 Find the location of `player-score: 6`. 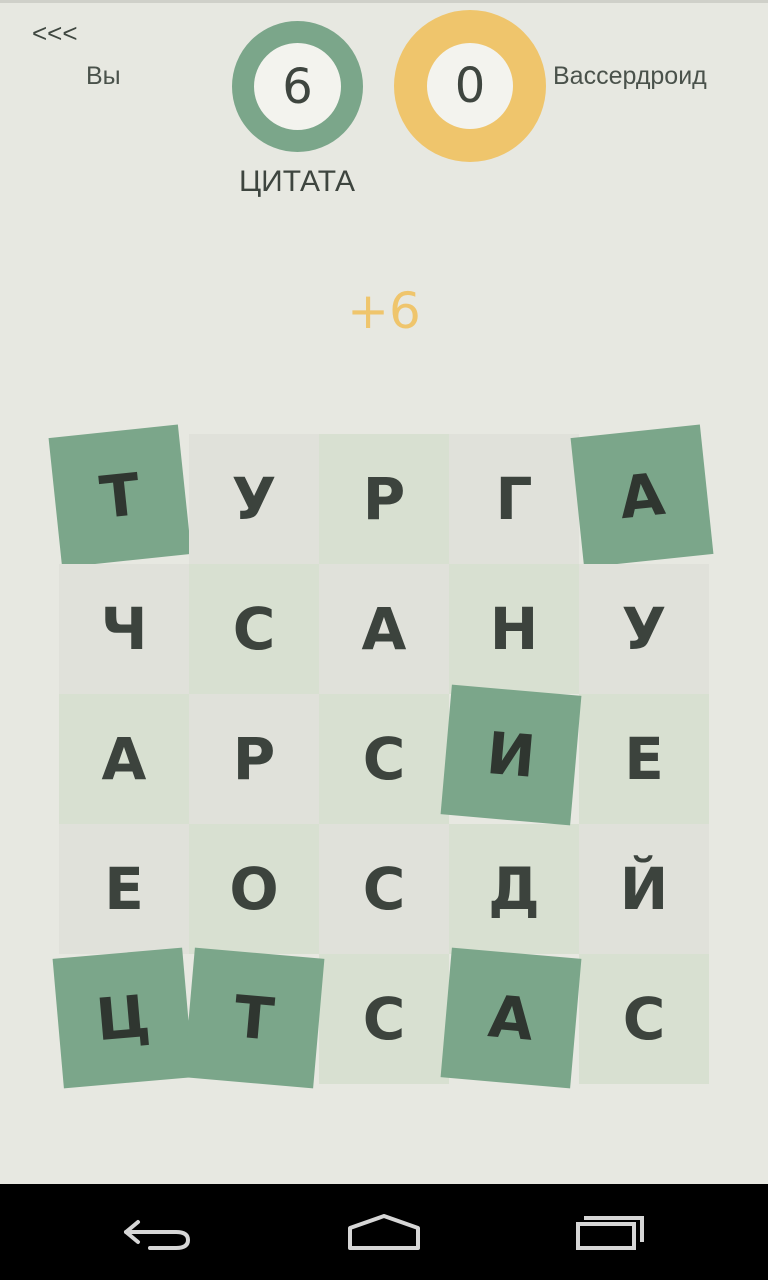

player-score: 6 is located at coordinates (297, 86).